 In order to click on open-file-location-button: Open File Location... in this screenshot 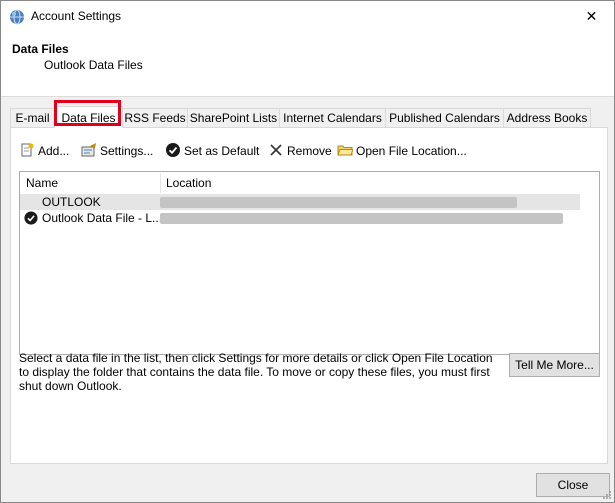, I will do `click(402, 151)`.